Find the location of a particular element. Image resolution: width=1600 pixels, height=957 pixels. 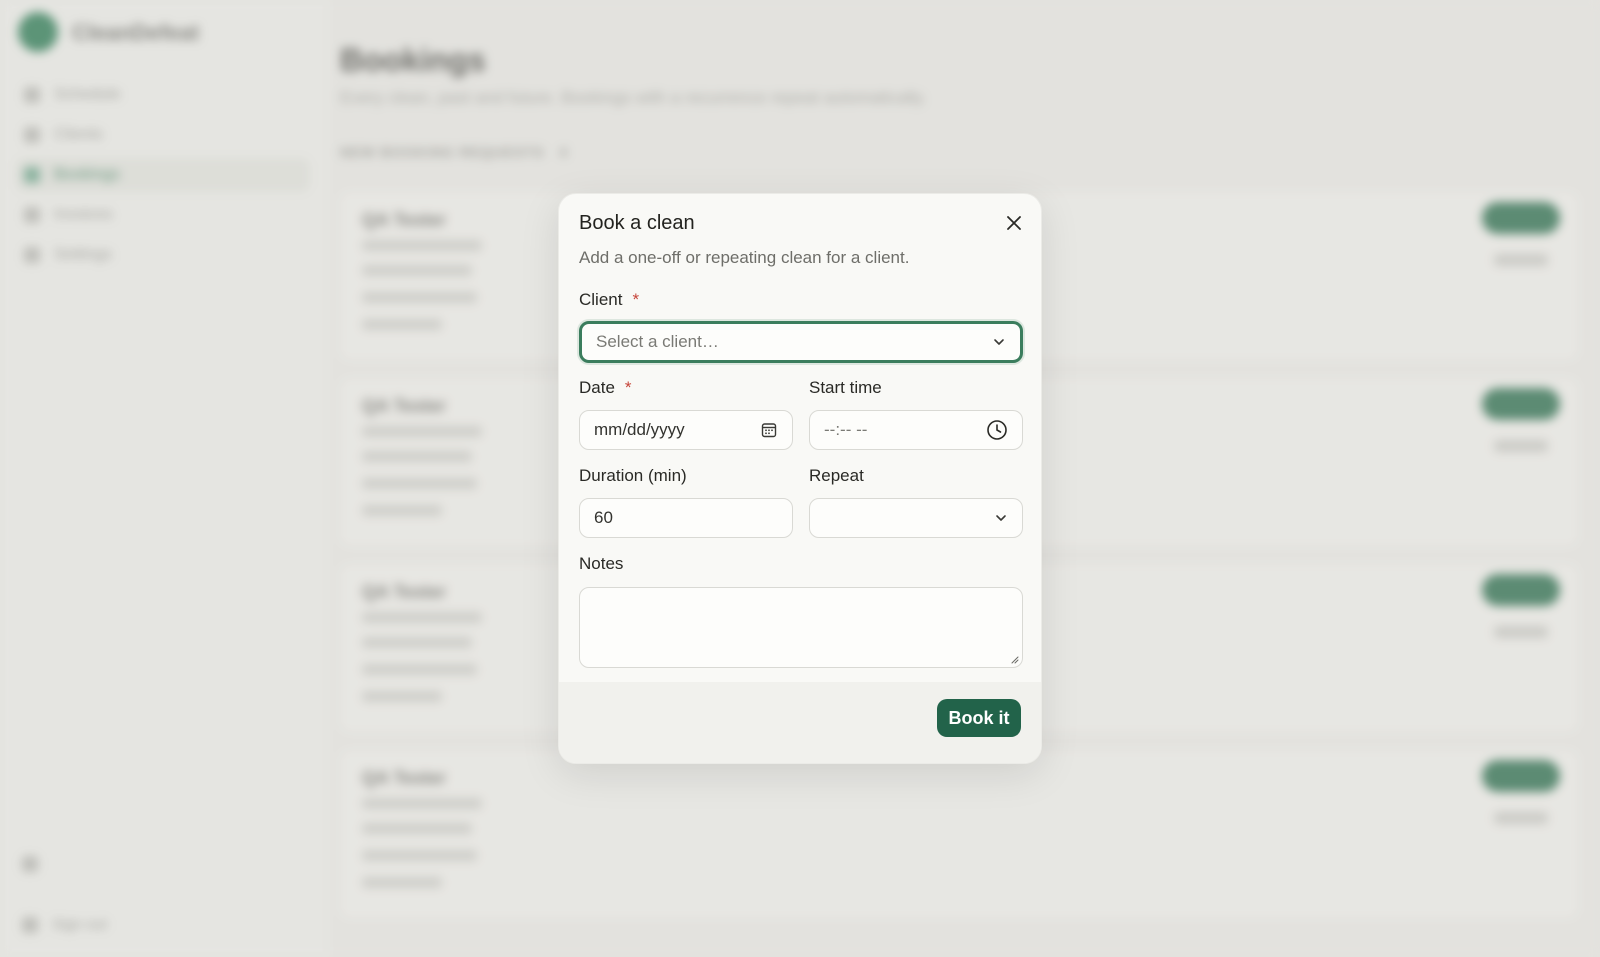

notes-textarea is located at coordinates (801, 627).